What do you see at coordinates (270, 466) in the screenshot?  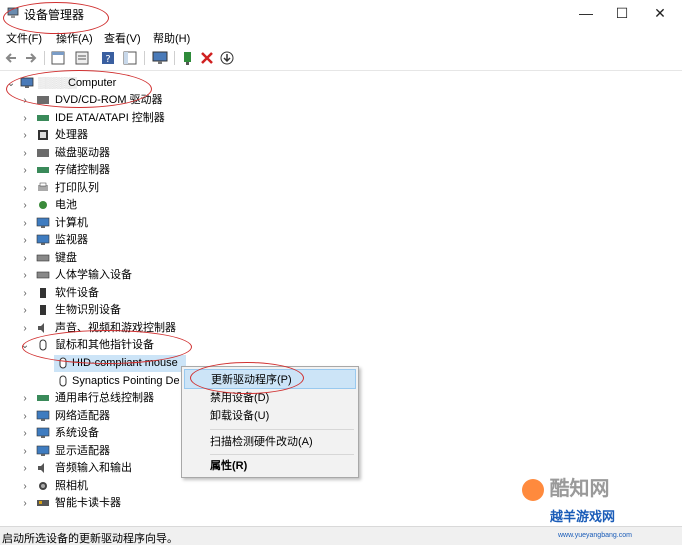 I see `menu-properties: 属性(R)` at bounding box center [270, 466].